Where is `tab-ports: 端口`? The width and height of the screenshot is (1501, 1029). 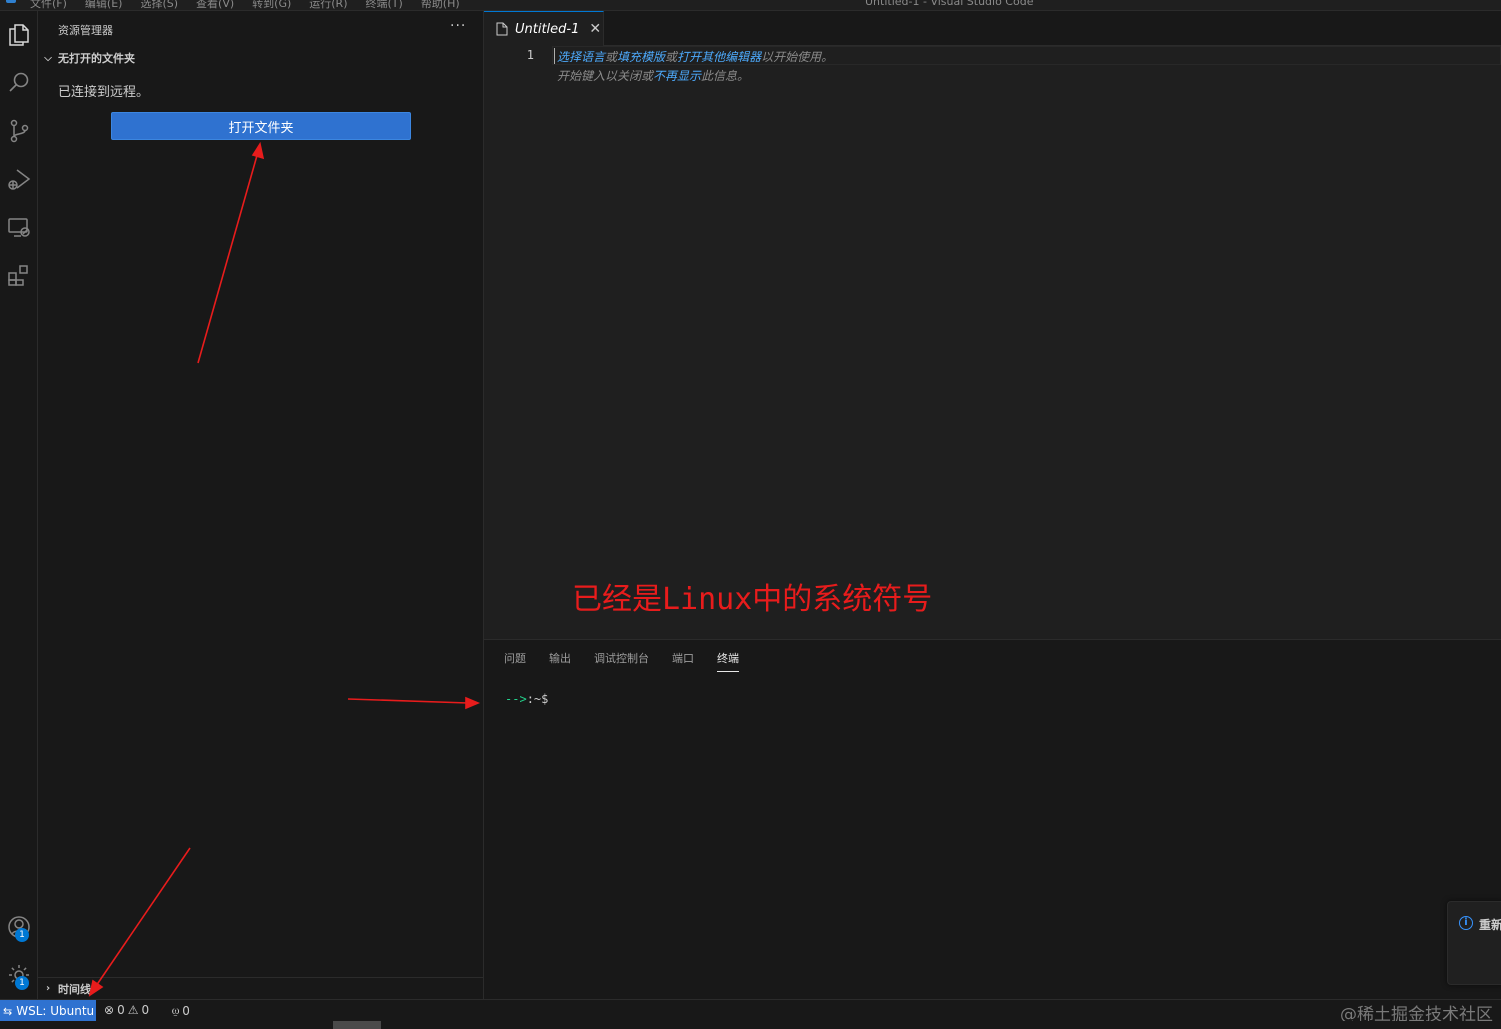
tab-ports: 端口 is located at coordinates (683, 661).